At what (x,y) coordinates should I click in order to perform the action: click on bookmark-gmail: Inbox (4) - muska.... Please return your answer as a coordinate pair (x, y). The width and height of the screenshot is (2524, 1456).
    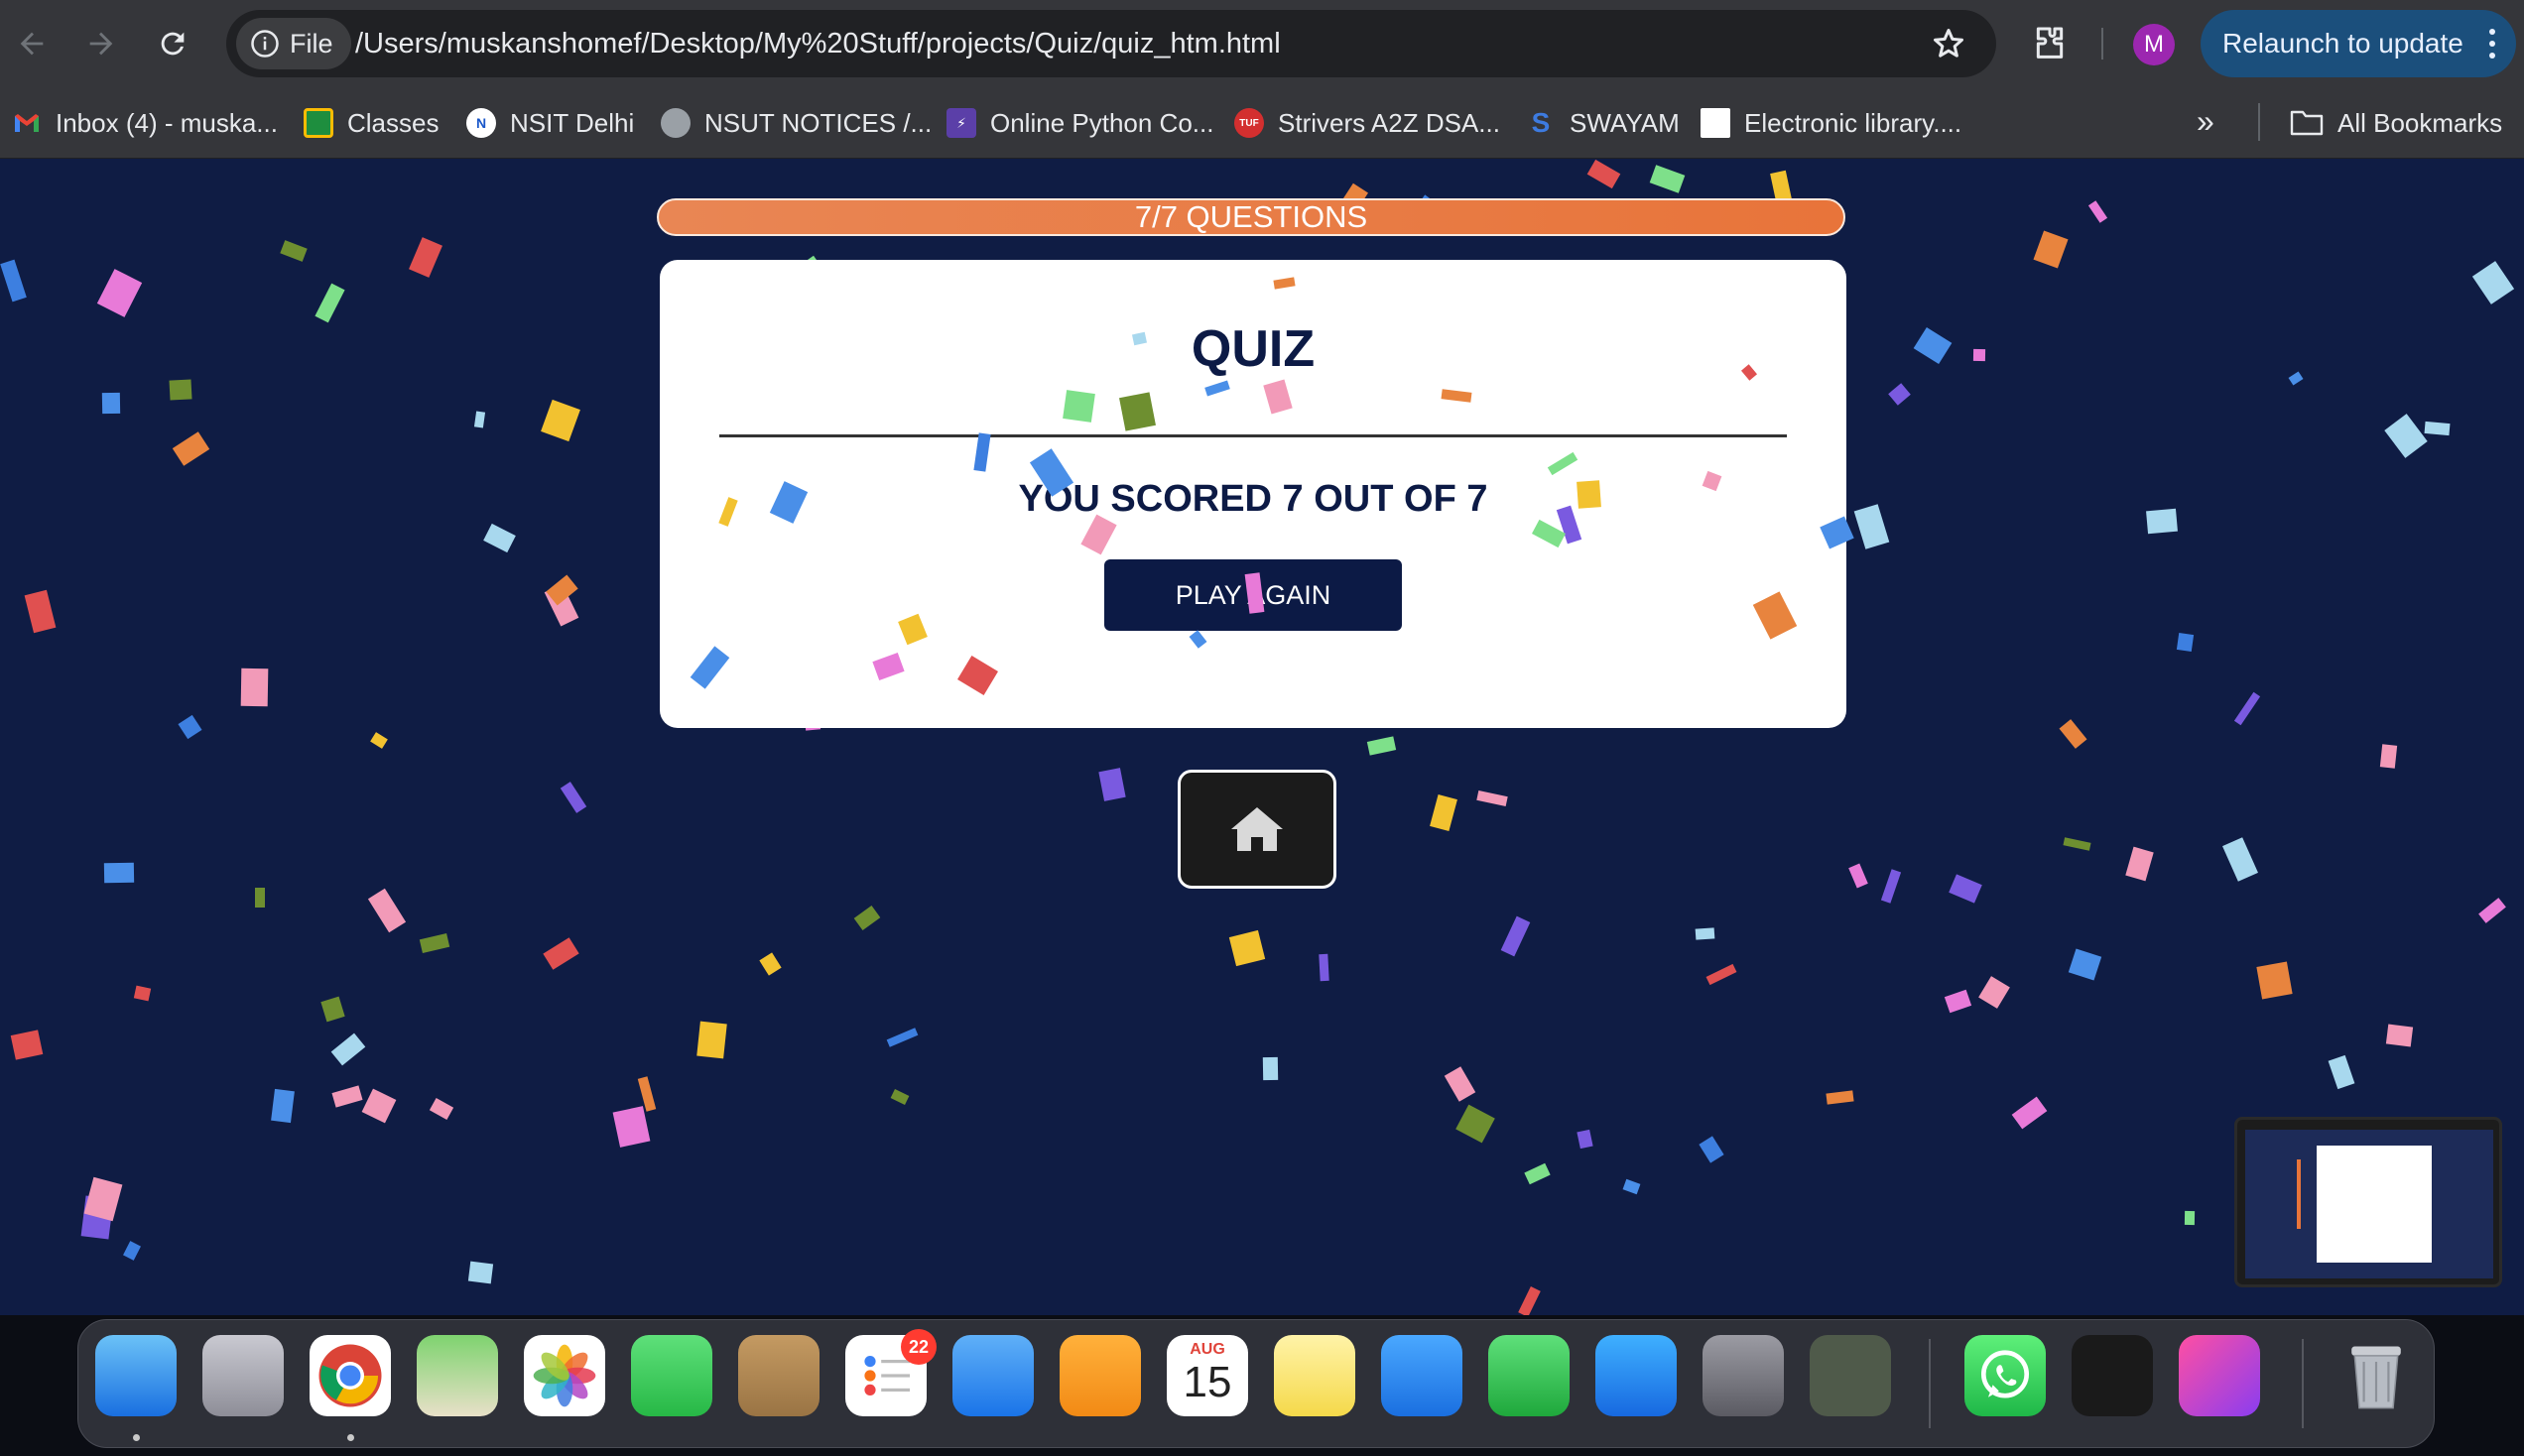
    Looking at the image, I should click on (145, 123).